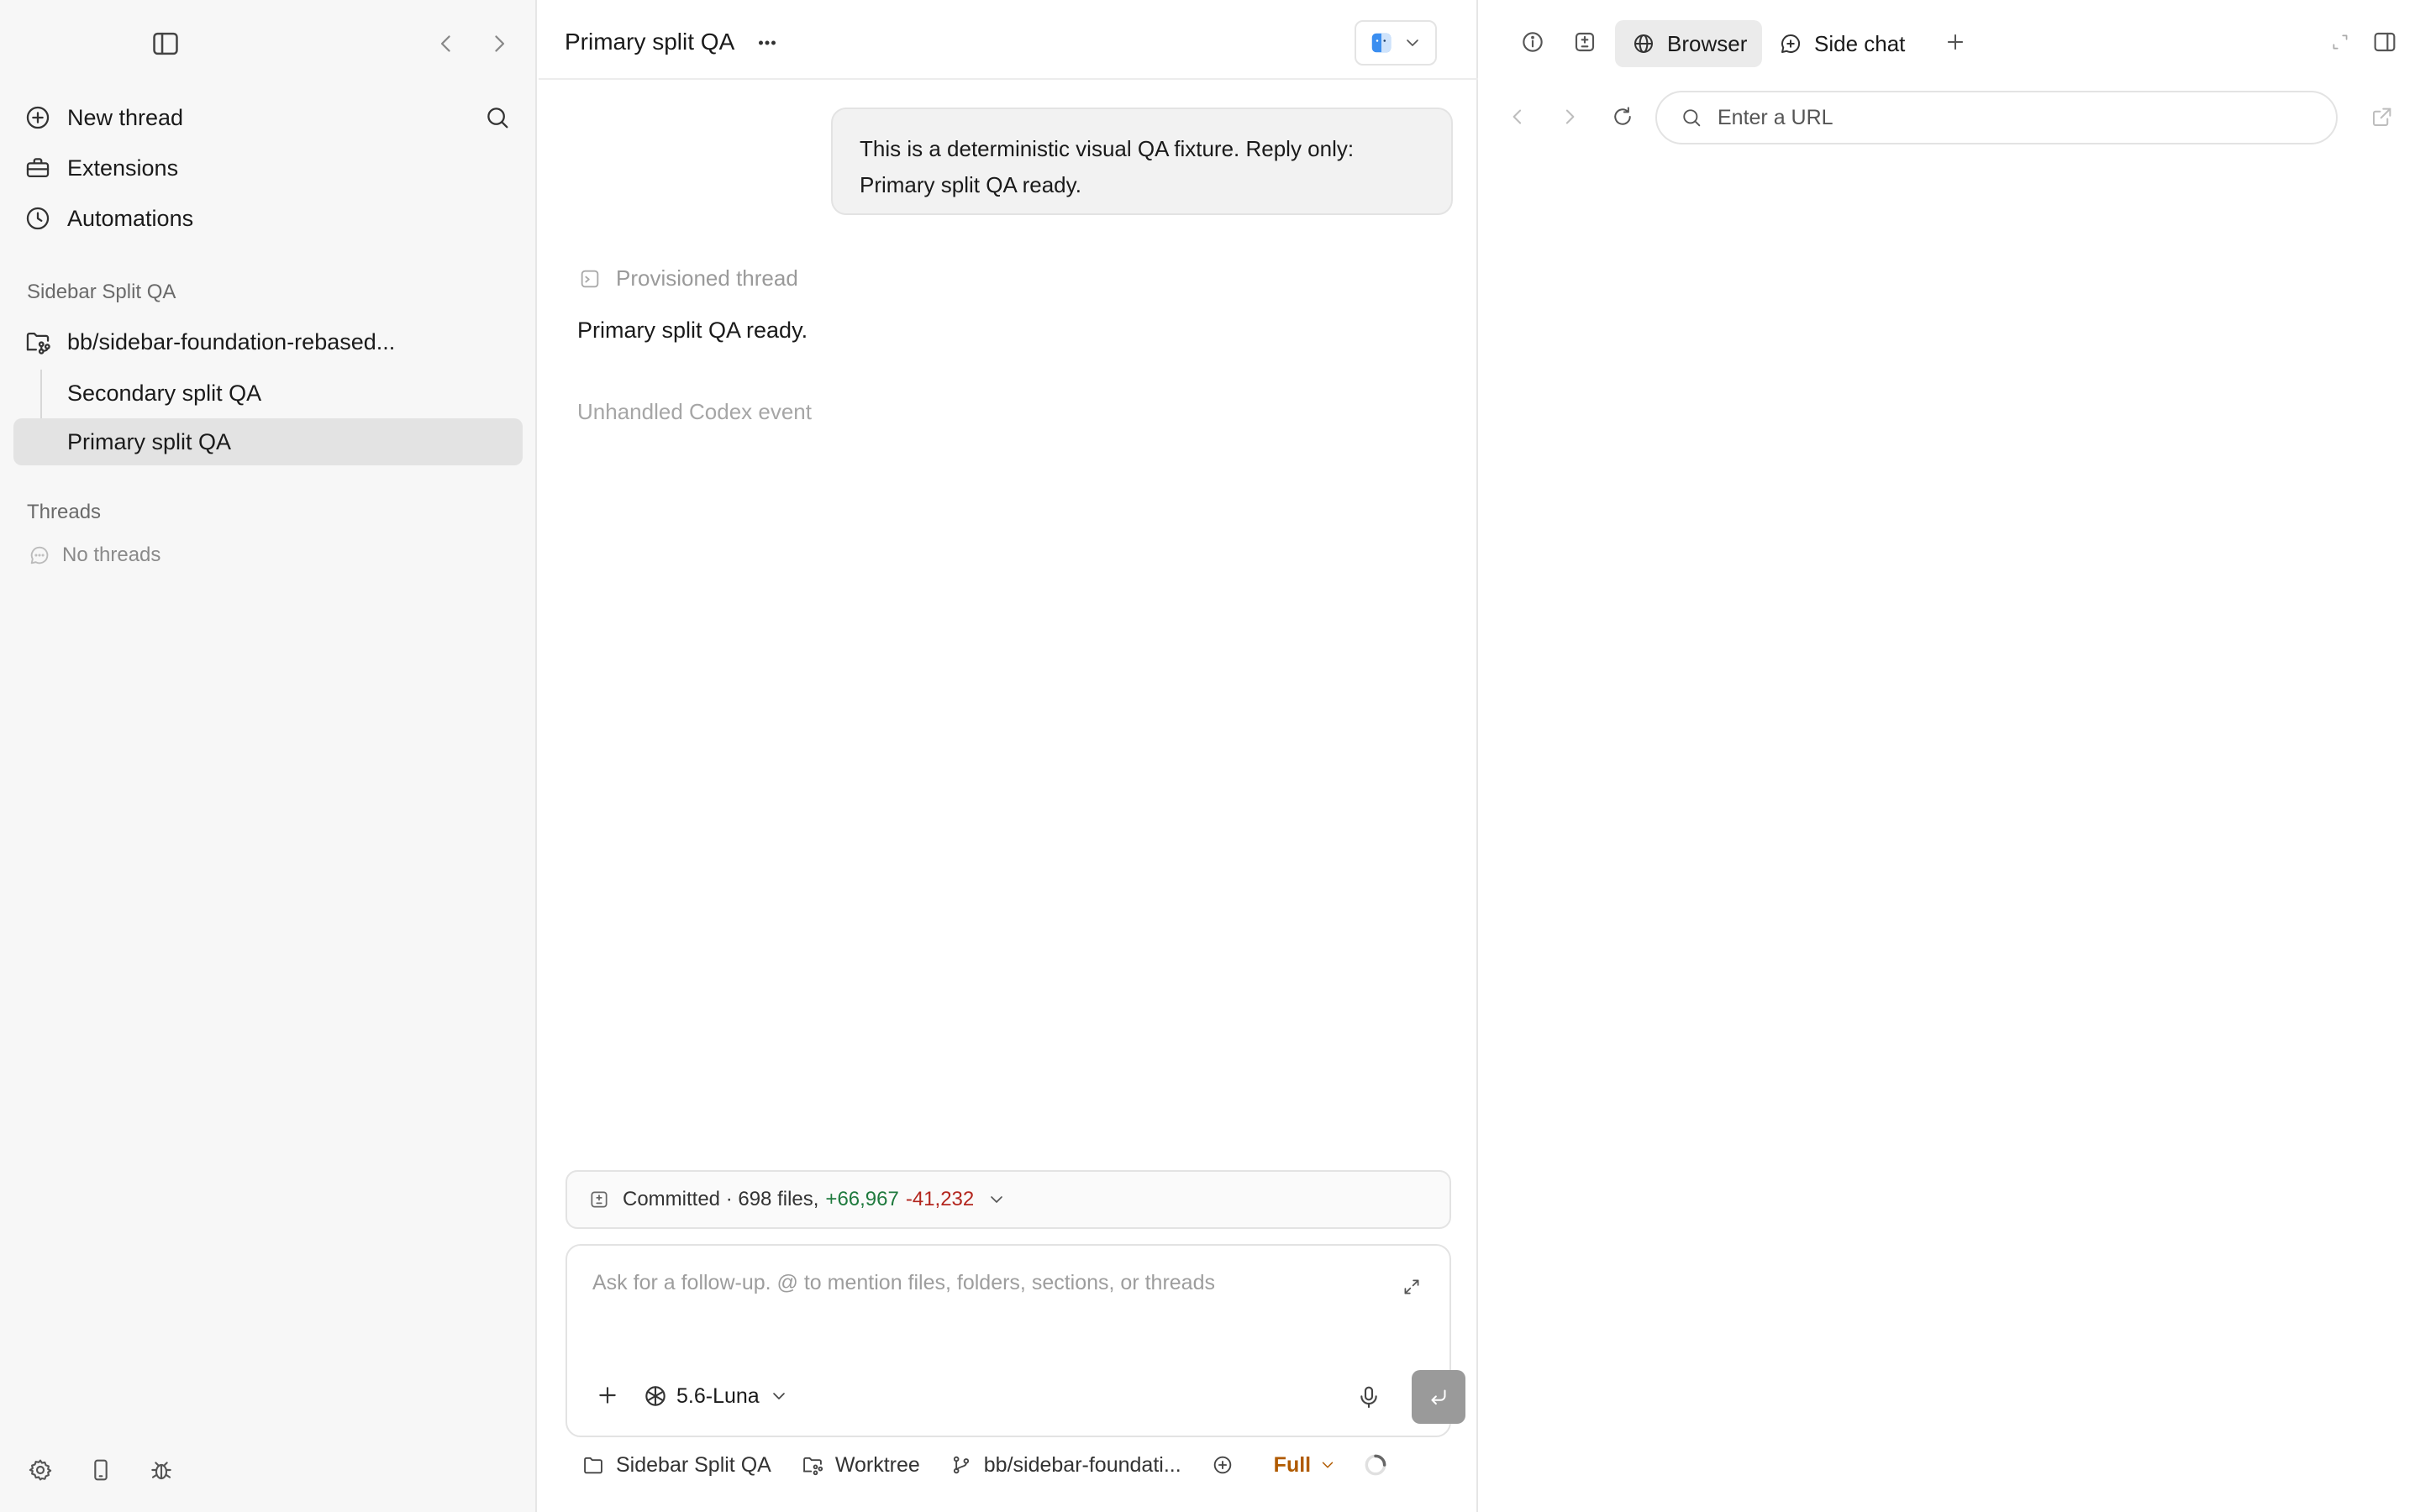  I want to click on project-selector: Sidebar Split QA, so click(676, 1465).